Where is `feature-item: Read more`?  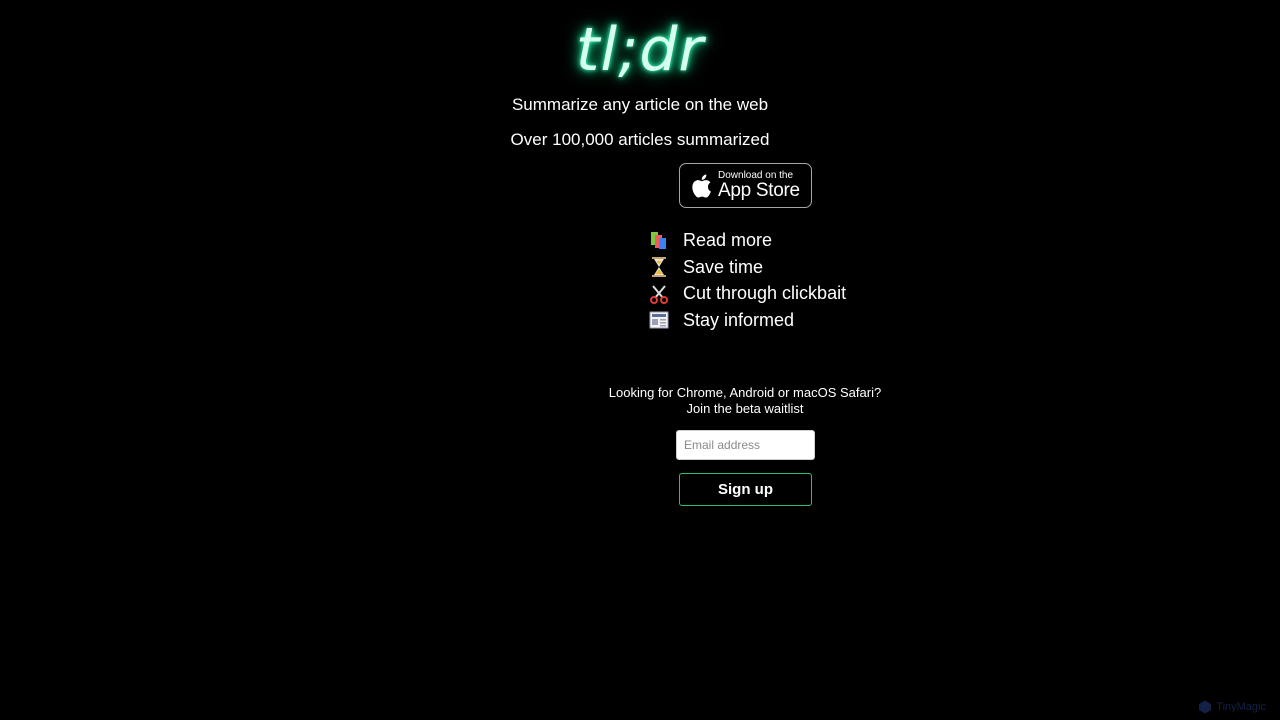
feature-item: Read more is located at coordinates (747, 240).